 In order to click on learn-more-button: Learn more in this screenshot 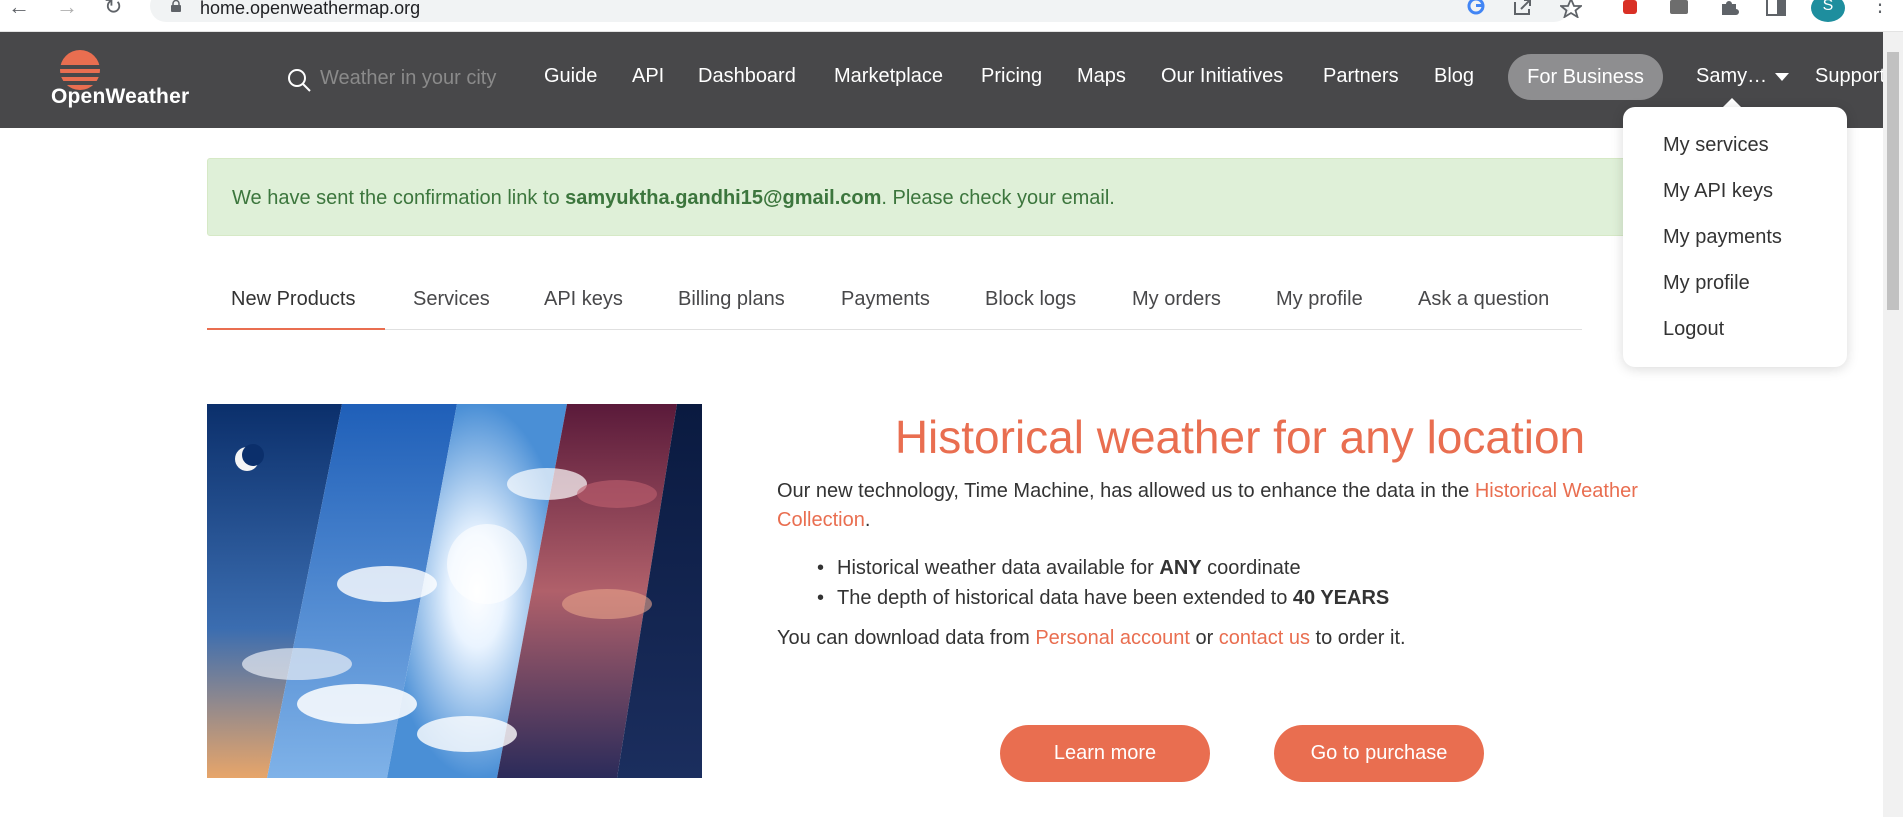, I will do `click(1105, 753)`.